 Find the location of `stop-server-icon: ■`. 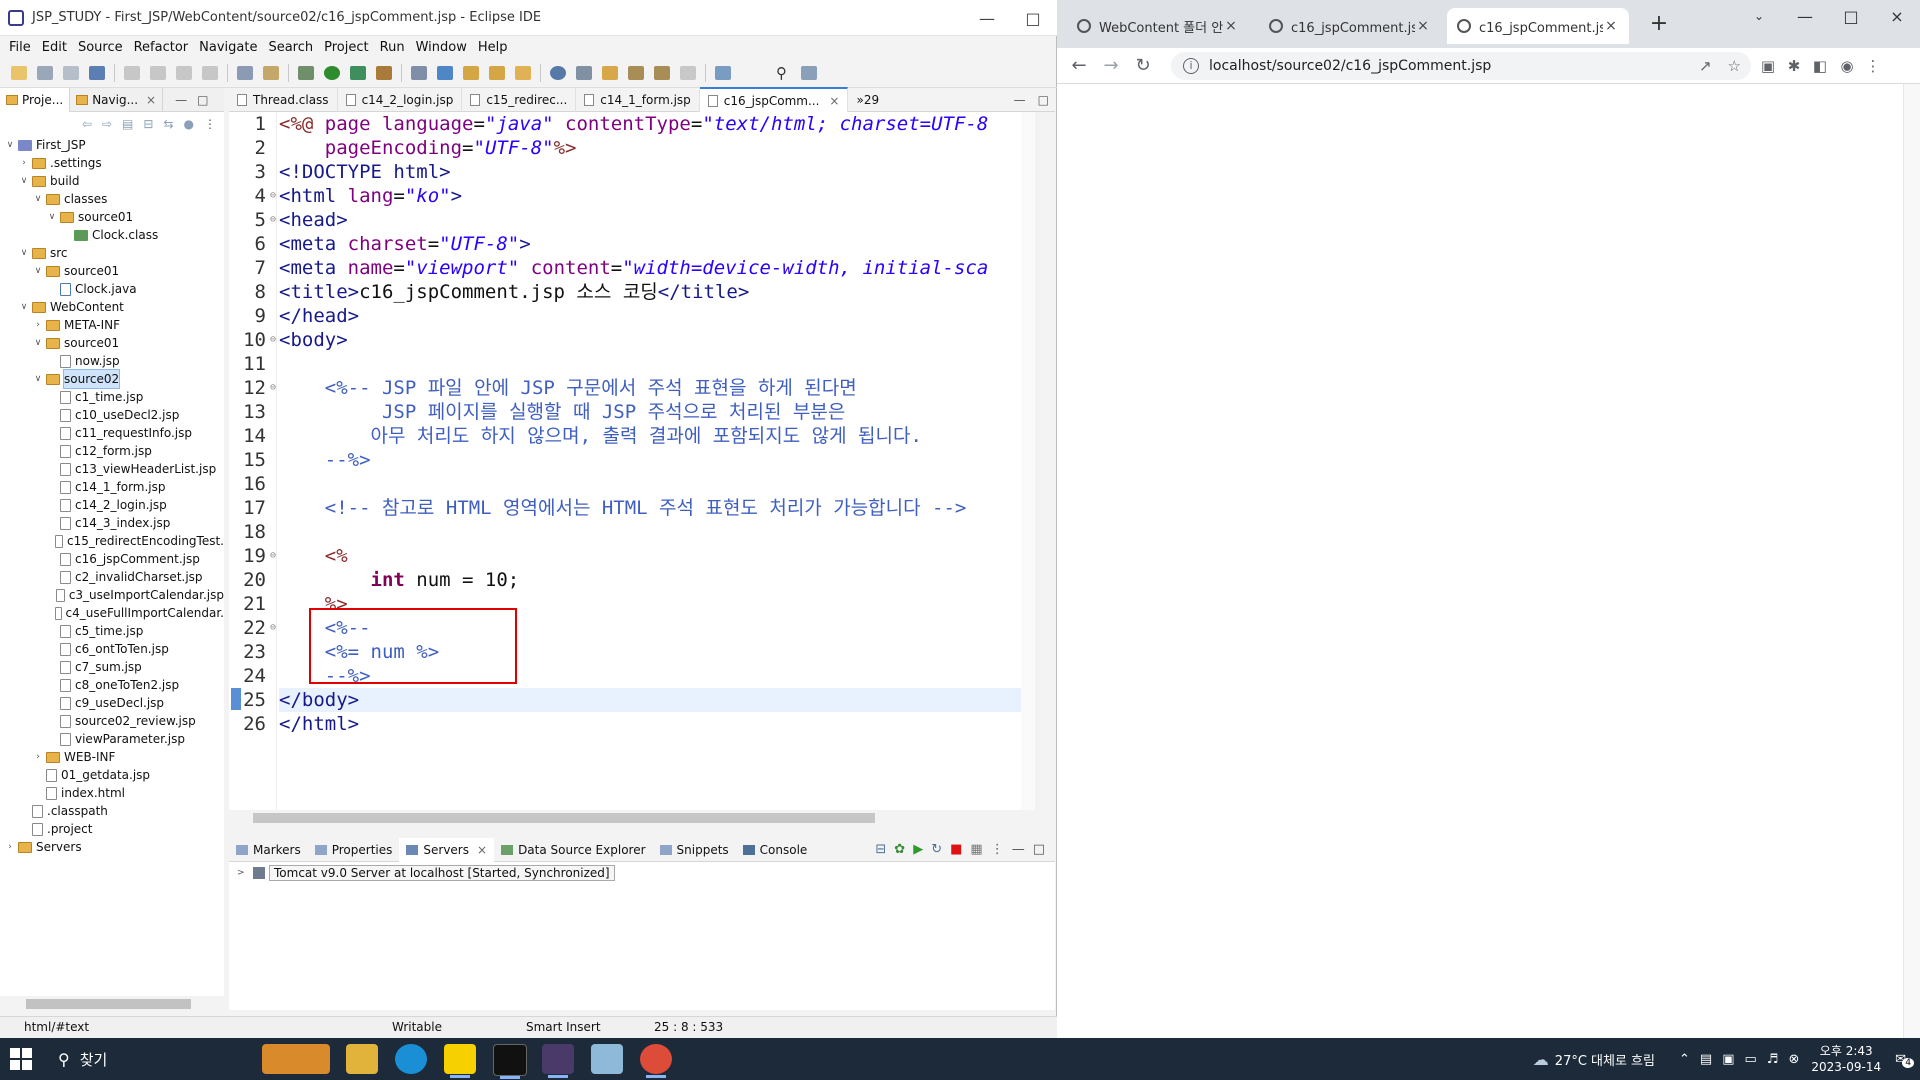

stop-server-icon: ■ is located at coordinates (956, 849).